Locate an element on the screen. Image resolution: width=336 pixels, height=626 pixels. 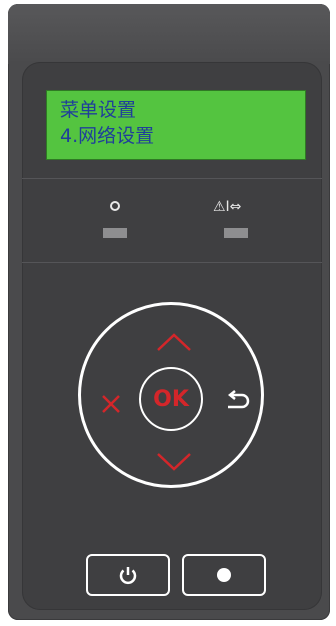
dot-button is located at coordinates (224, 575).